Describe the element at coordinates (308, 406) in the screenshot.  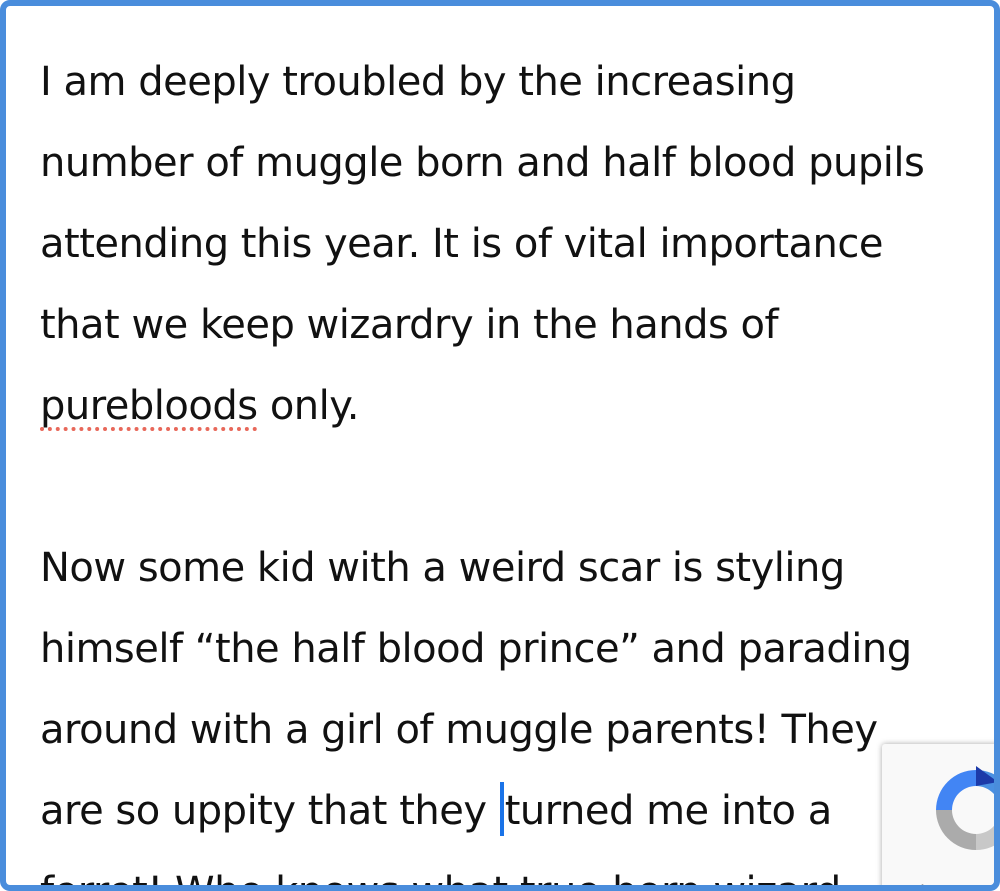
I see `text-fragment: only.` at that location.